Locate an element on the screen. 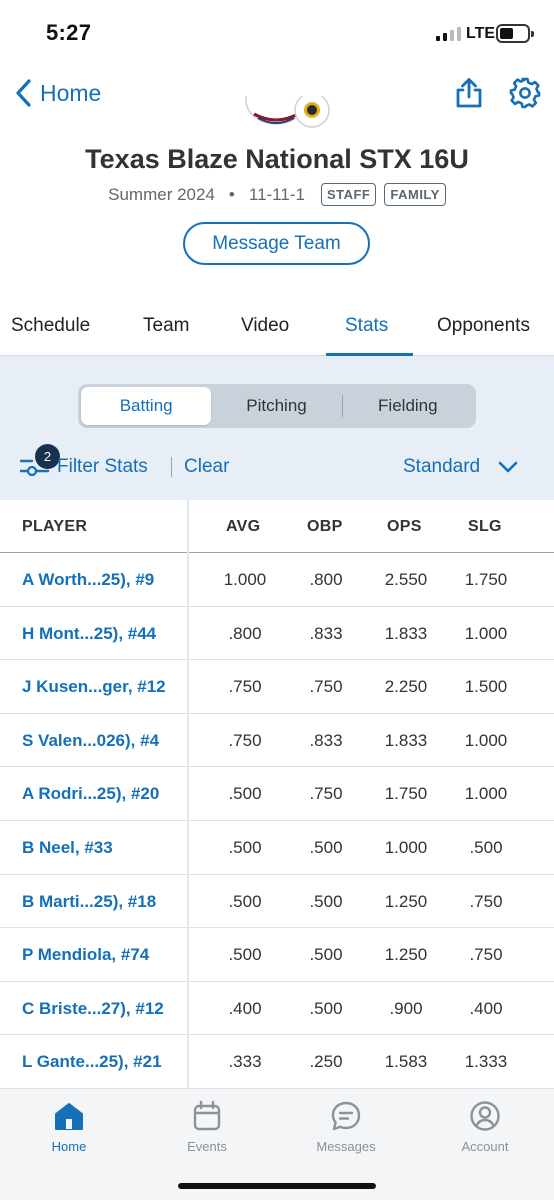 Image resolution: width=554 pixels, height=1200 pixels. nav-events: Events is located at coordinates (207, 1126).